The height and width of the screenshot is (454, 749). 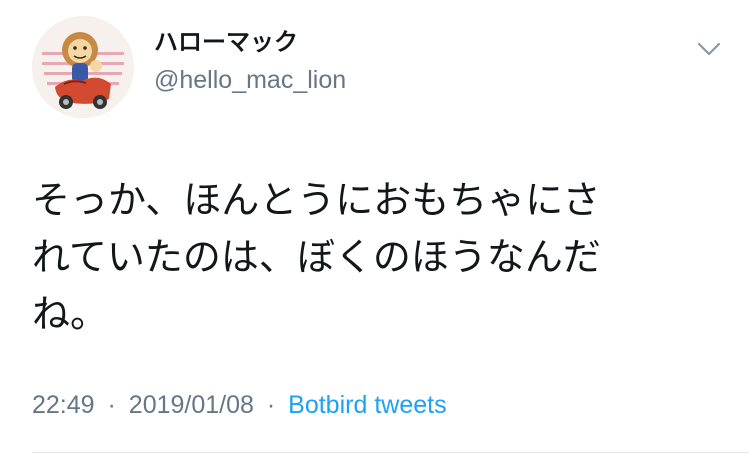 I want to click on chevron-down-icon, so click(x=709, y=49).